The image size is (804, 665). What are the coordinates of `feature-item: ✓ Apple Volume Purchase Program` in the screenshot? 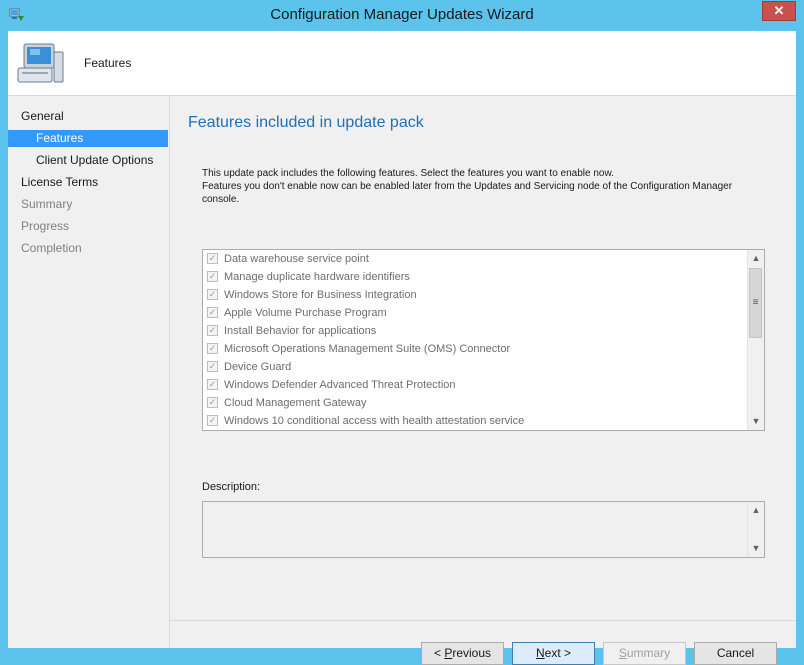 It's located at (475, 313).